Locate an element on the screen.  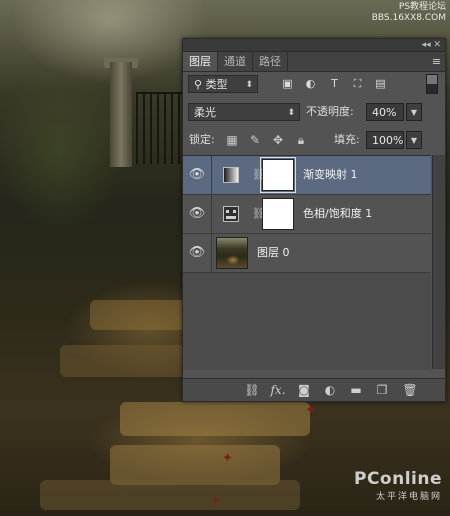
watermark-bottom: PConline 太平洋电脑网 is located at coordinates (398, 485).